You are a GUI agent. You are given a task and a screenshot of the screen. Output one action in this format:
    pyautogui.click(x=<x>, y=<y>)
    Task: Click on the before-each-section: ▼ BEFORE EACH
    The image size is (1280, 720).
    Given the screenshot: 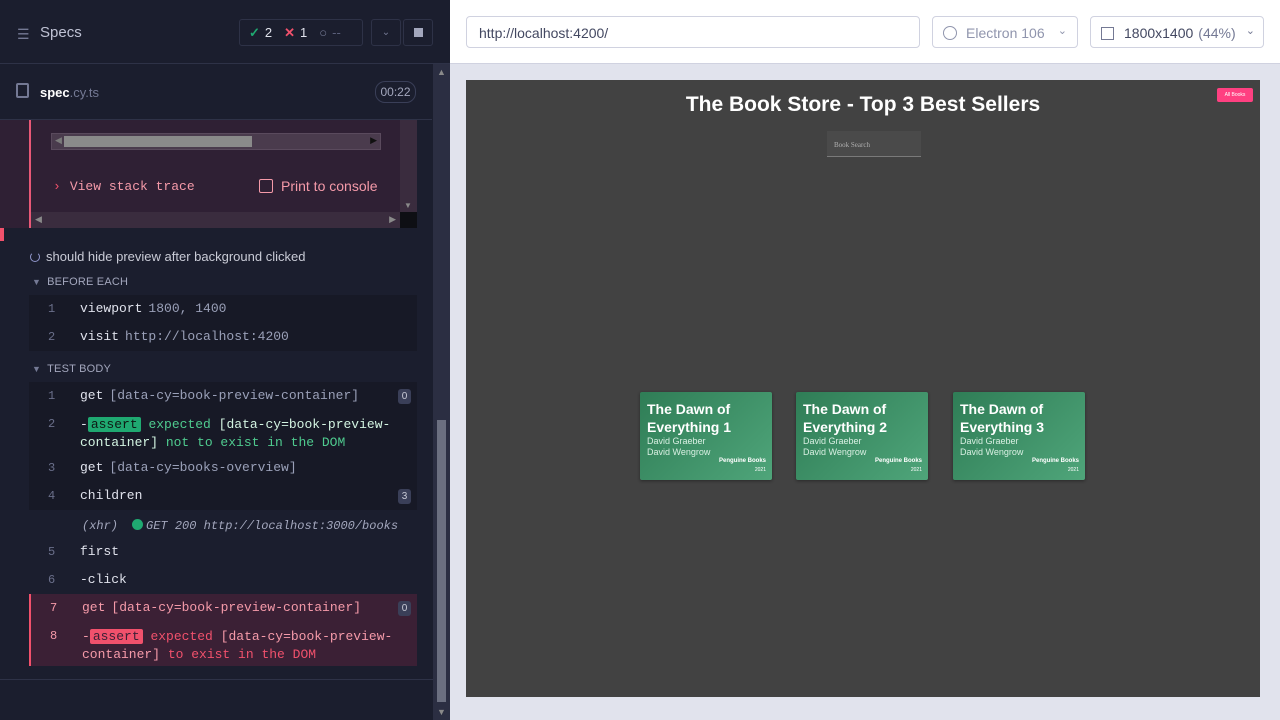 What is the action you would take?
    pyautogui.click(x=80, y=282)
    